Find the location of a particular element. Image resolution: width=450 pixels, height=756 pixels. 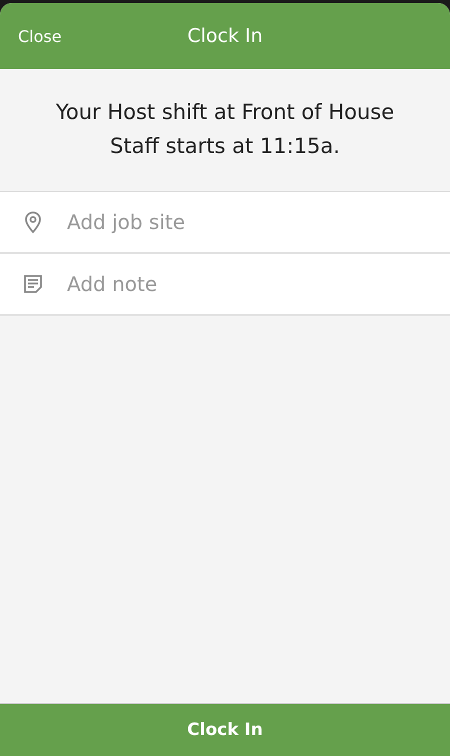

window-title: Clock In is located at coordinates (225, 36).